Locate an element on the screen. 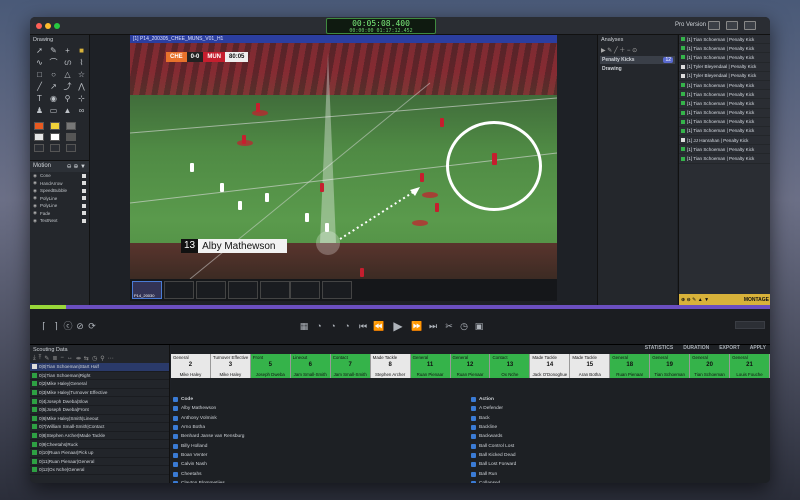 The image size is (800, 500). code-row: Boan Venter is located at coordinates (208, 455).